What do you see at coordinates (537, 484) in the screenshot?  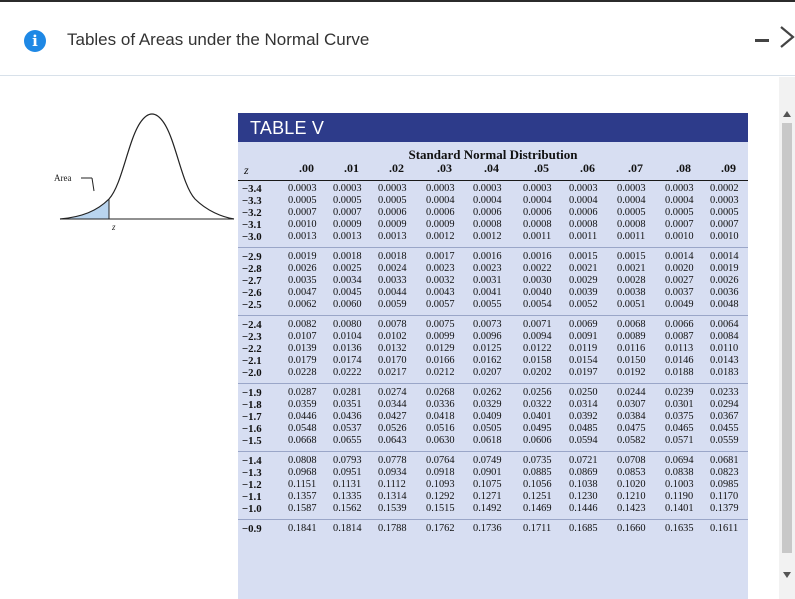 I see `table-cell: 0.1056` at bounding box center [537, 484].